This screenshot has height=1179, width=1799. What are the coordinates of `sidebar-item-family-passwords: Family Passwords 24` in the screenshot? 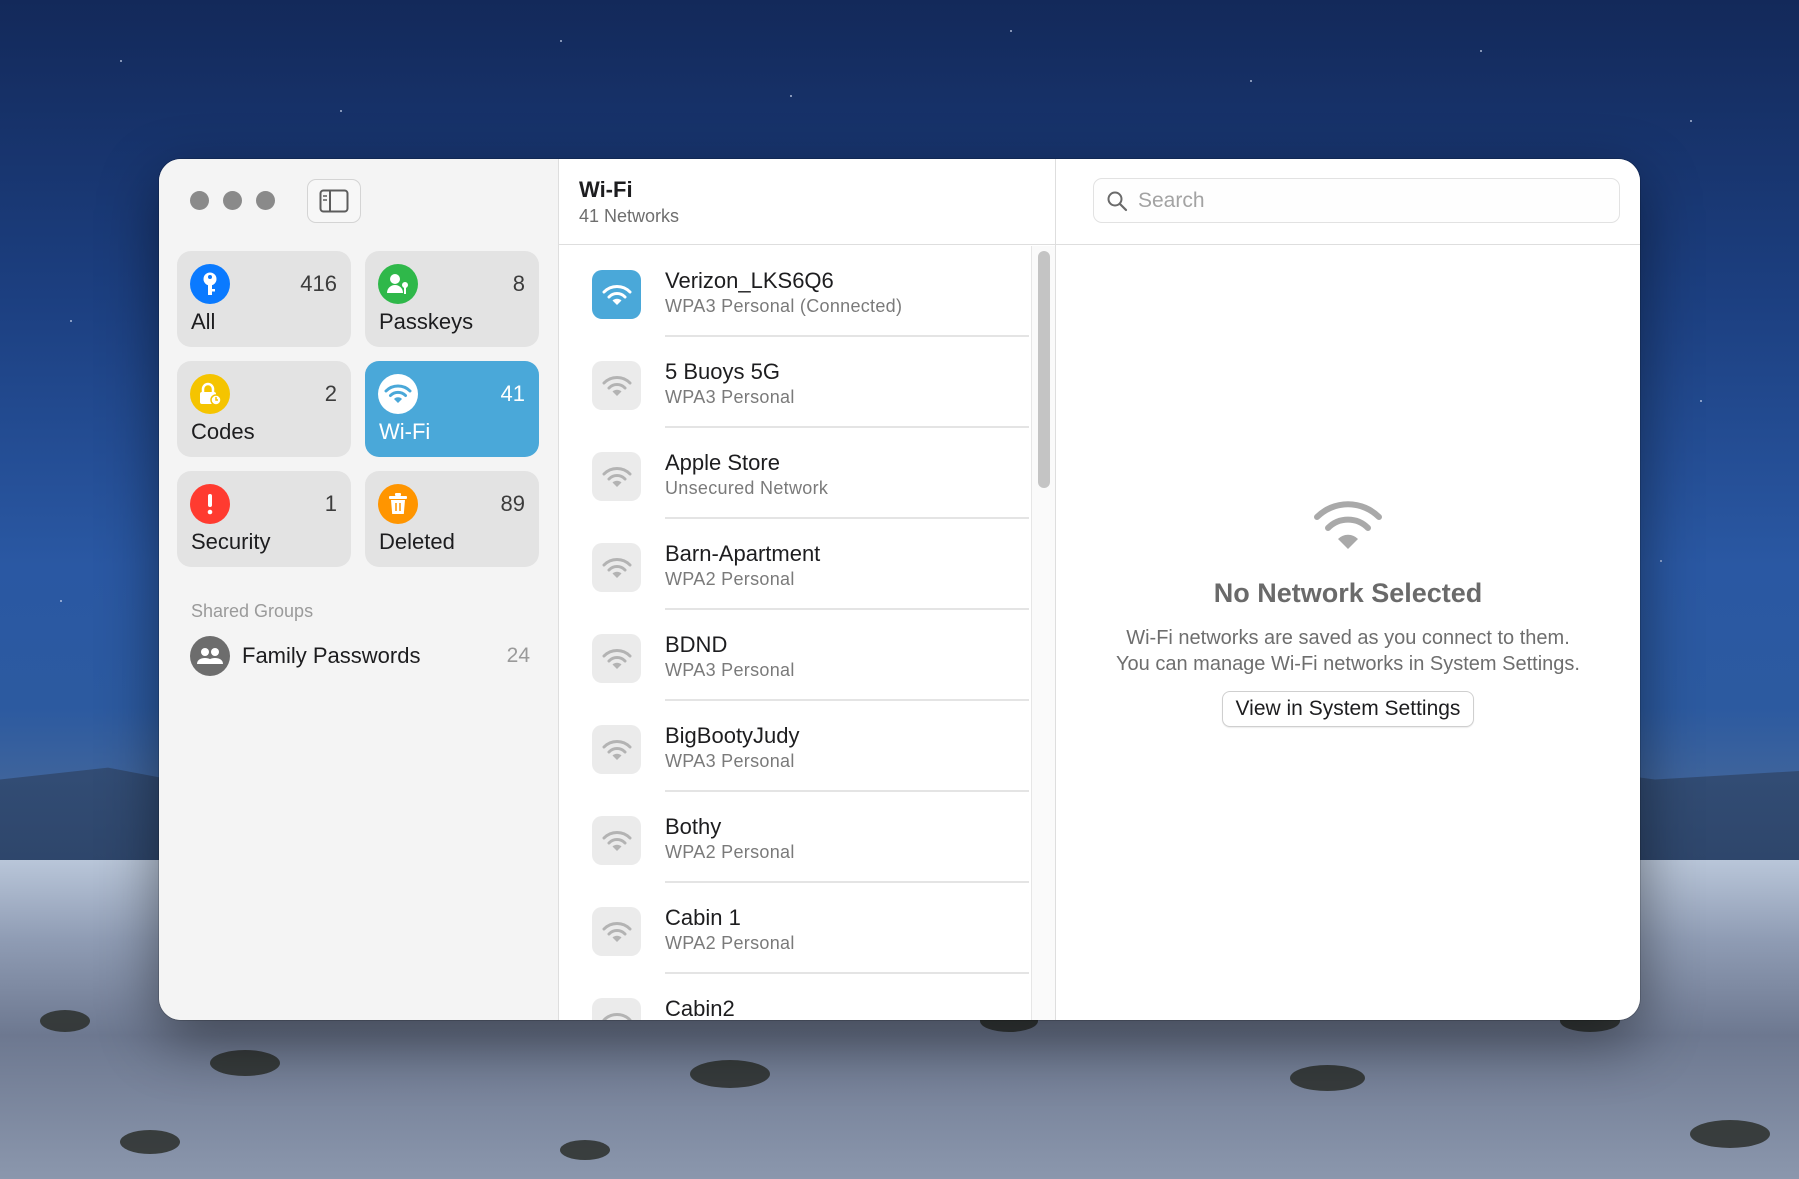 It's located at (360, 656).